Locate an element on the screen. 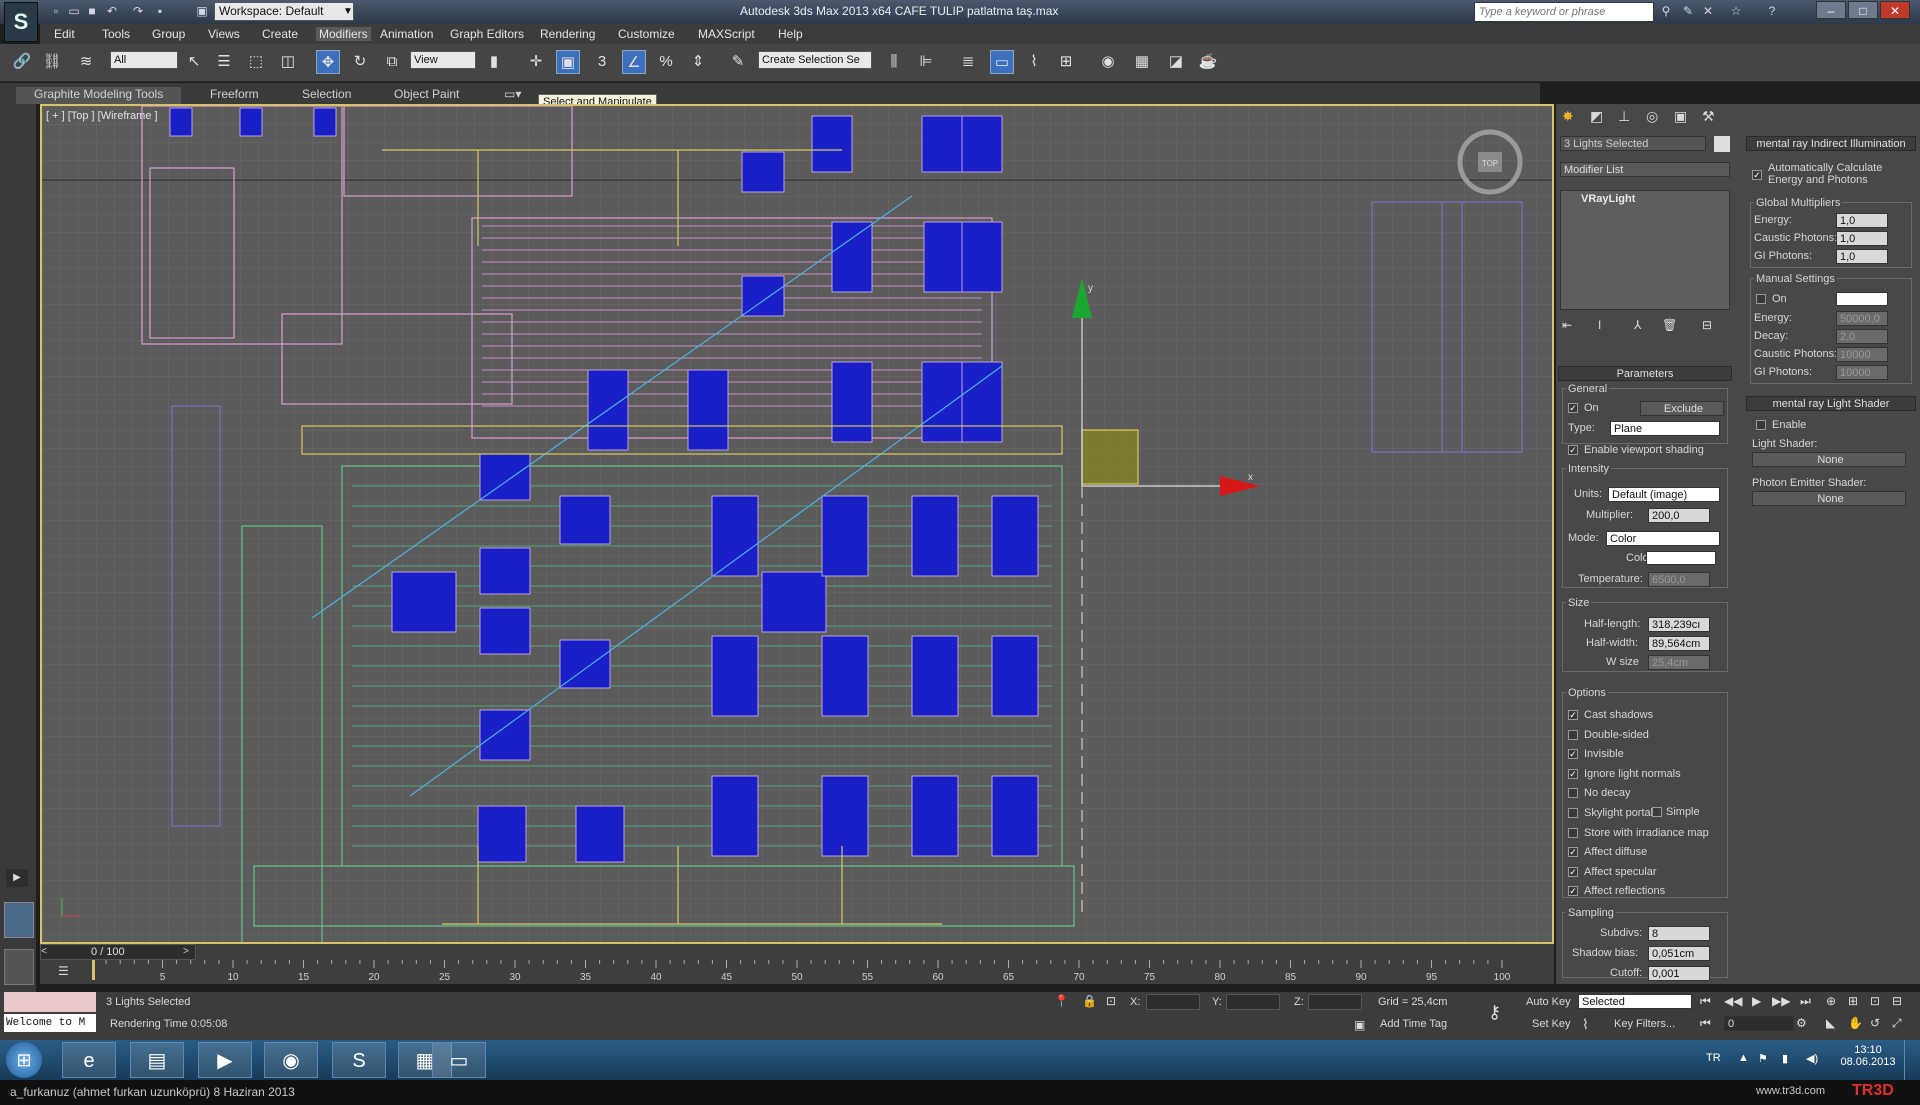 The height and width of the screenshot is (1105, 1920). select-and-rotate-icon: ↻ is located at coordinates (360, 62).